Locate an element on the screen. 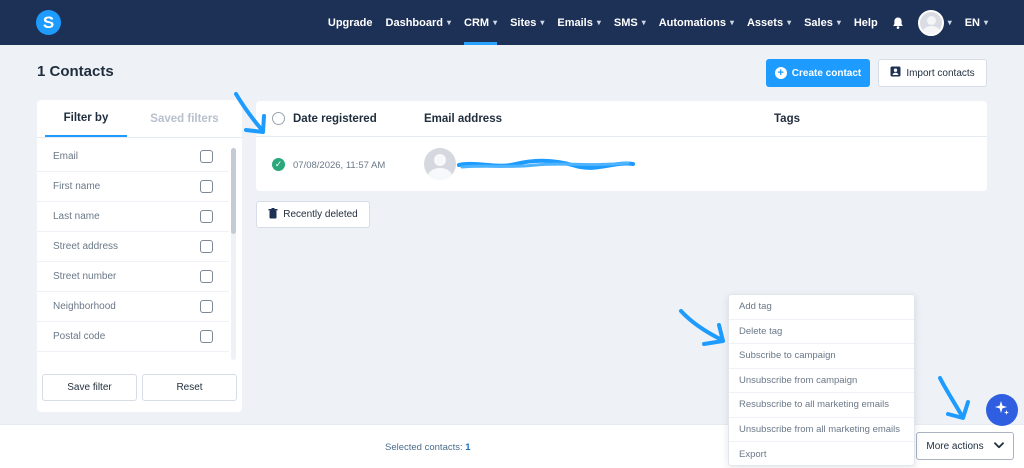 The height and width of the screenshot is (468, 1024). filter-field-street-address: Street address is located at coordinates (133, 247).